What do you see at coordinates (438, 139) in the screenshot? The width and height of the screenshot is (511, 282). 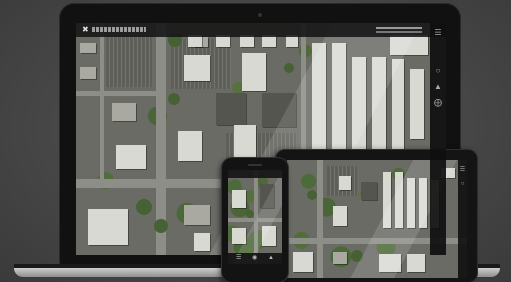 I see `app-tool-sidebar: ☰ ○ ▲ ⨁` at bounding box center [438, 139].